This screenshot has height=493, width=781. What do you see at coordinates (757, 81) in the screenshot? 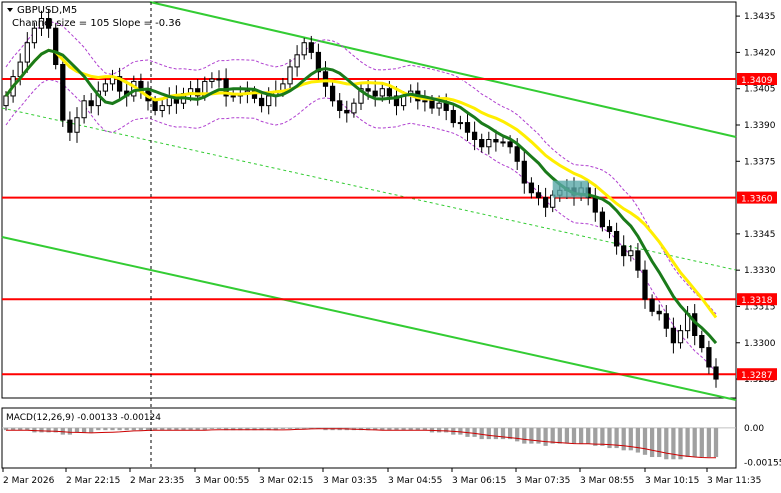
I see `level-tag-label: 1.3409` at bounding box center [757, 81].